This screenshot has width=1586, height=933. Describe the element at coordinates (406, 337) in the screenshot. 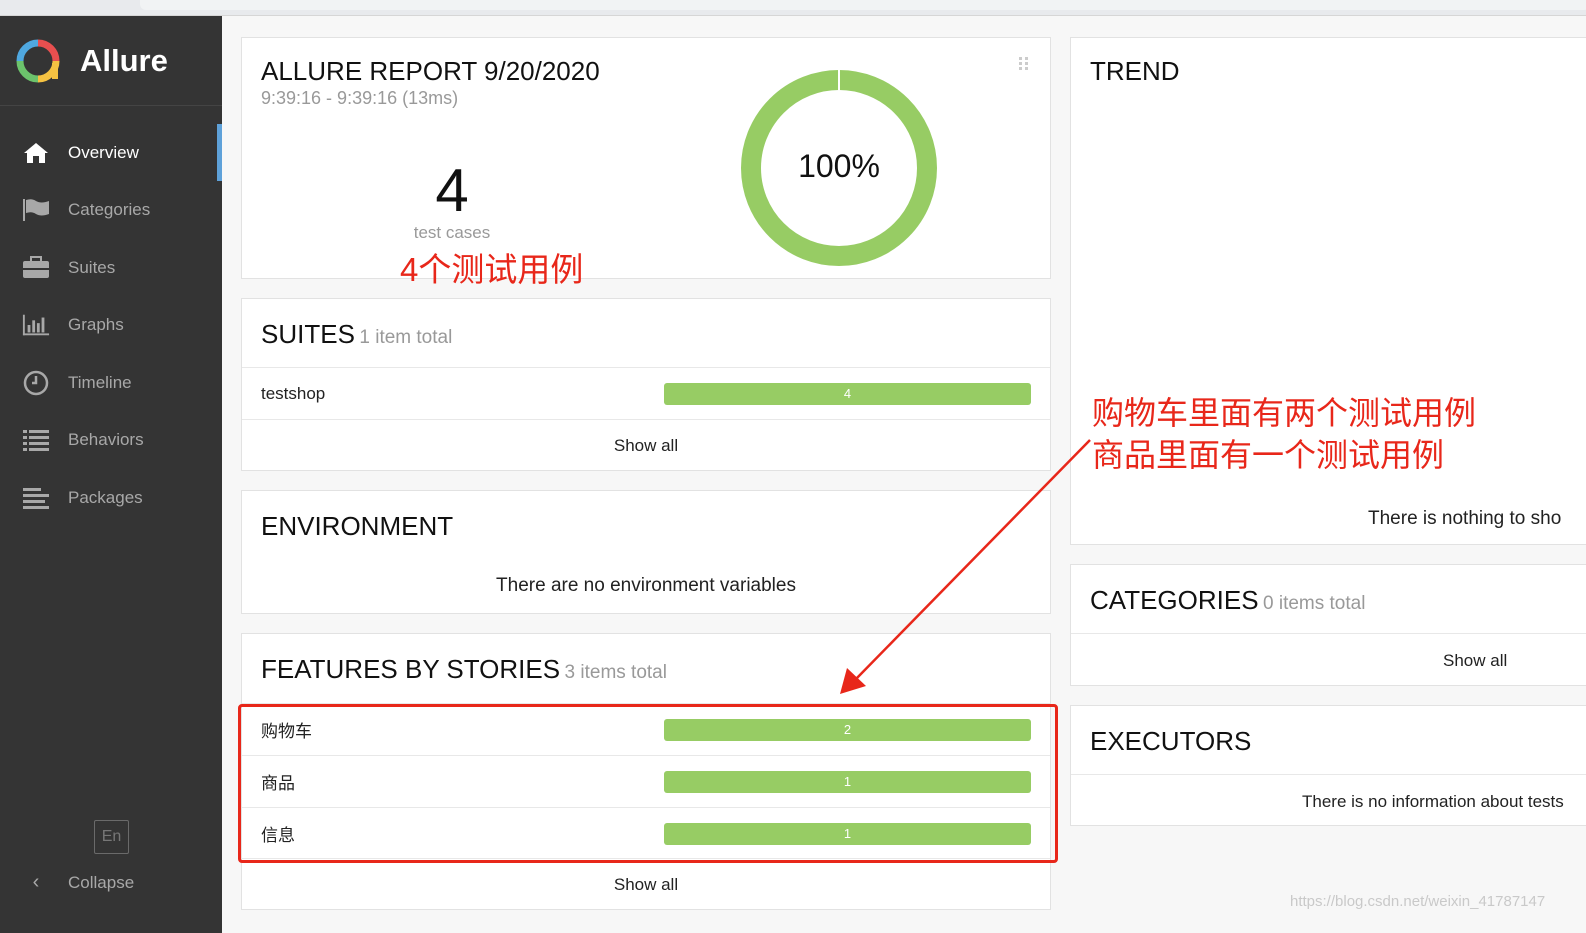

I see `suites-subtitle: 1 item total` at that location.